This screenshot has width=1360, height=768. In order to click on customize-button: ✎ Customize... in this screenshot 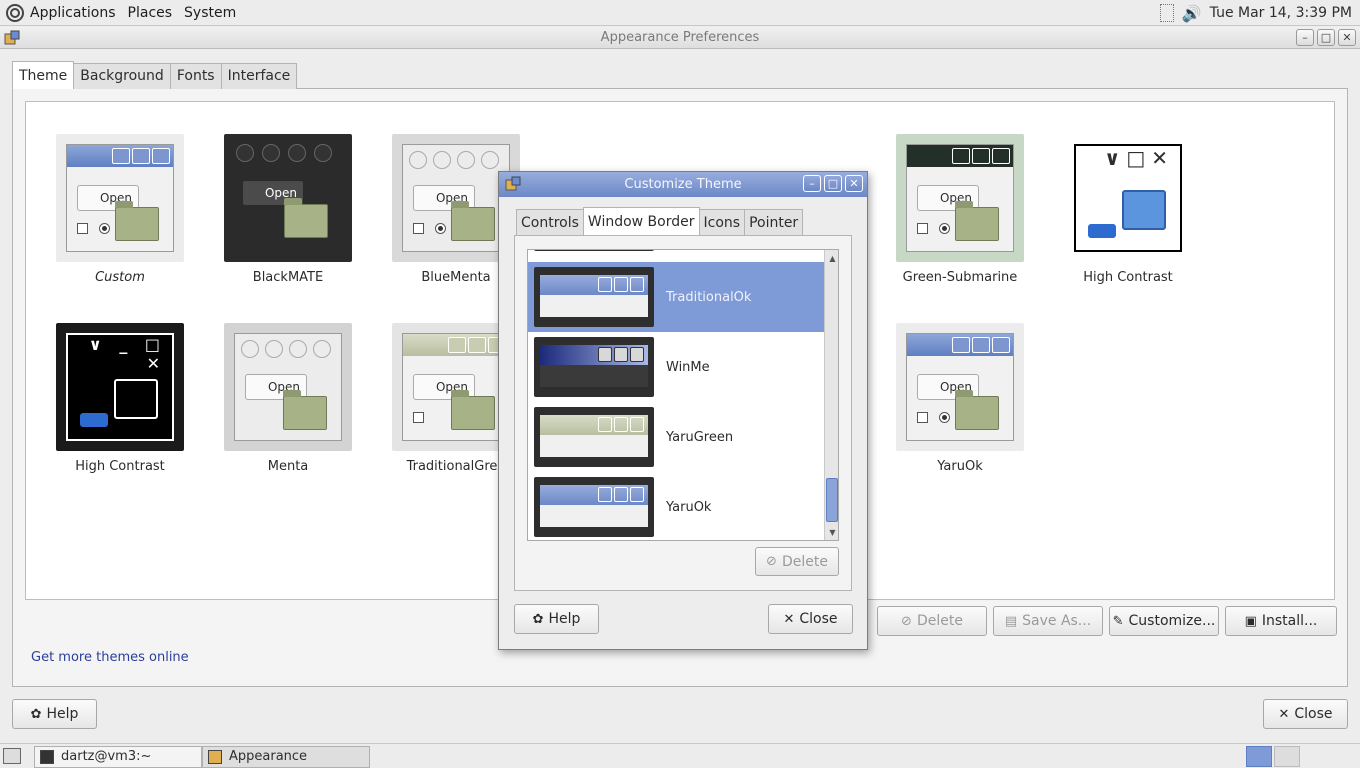, I will do `click(1164, 621)`.